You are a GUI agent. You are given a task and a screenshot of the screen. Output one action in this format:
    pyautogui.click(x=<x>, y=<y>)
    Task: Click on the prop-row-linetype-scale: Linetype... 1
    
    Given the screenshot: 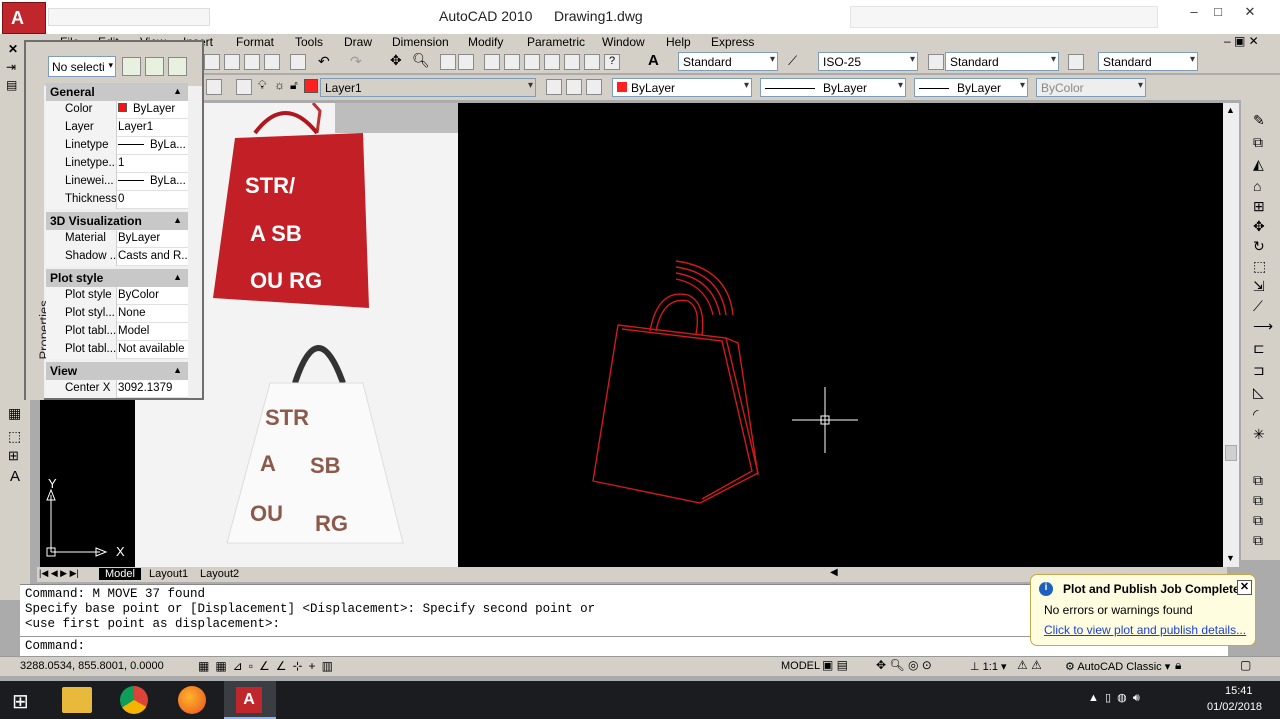 What is the action you would take?
    pyautogui.click(x=117, y=164)
    